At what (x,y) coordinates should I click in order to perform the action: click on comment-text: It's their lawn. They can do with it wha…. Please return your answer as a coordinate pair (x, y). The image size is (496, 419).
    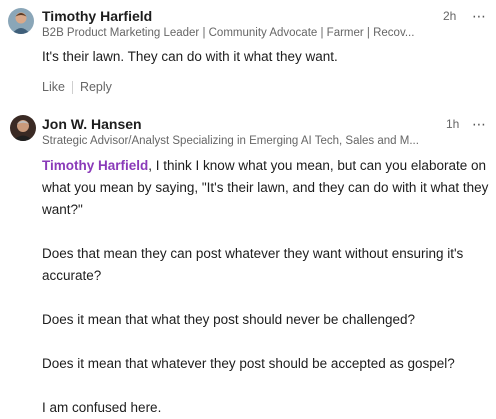
    Looking at the image, I should click on (190, 56).